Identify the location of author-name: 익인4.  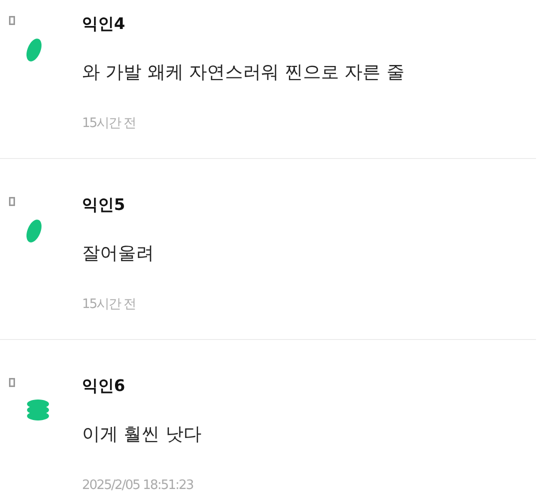
(104, 24).